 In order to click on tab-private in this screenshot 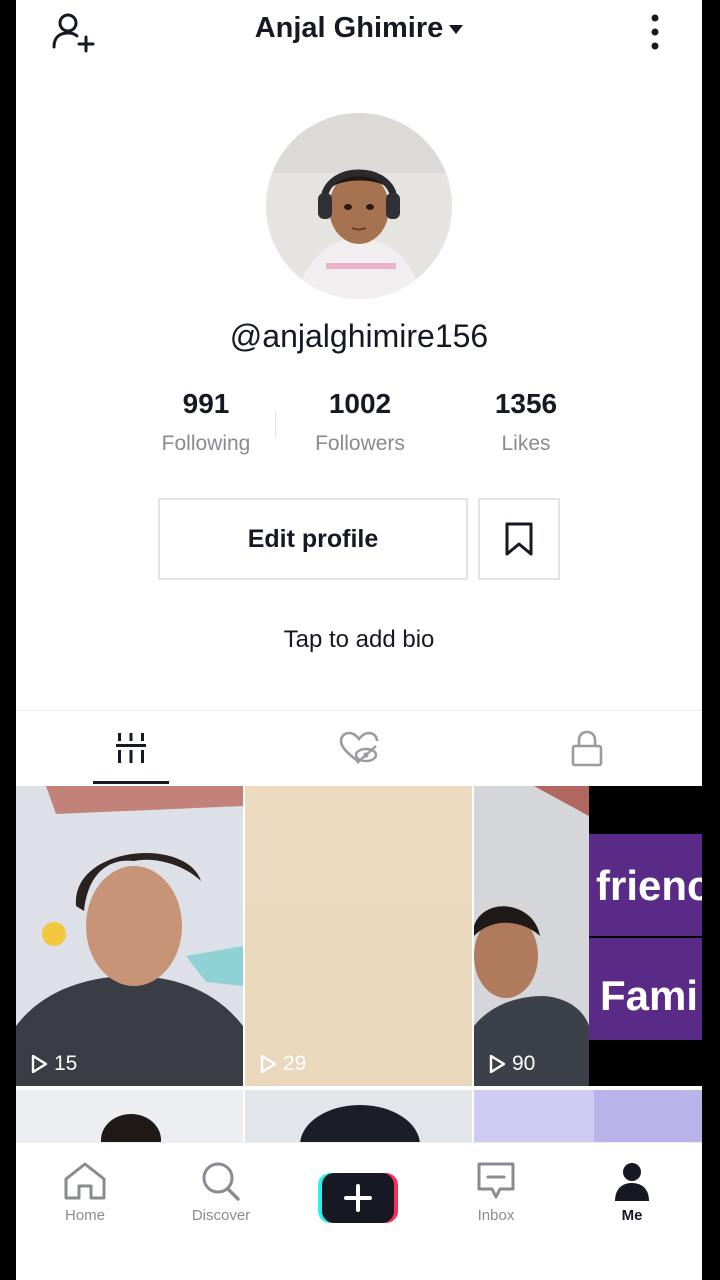, I will do `click(587, 748)`.